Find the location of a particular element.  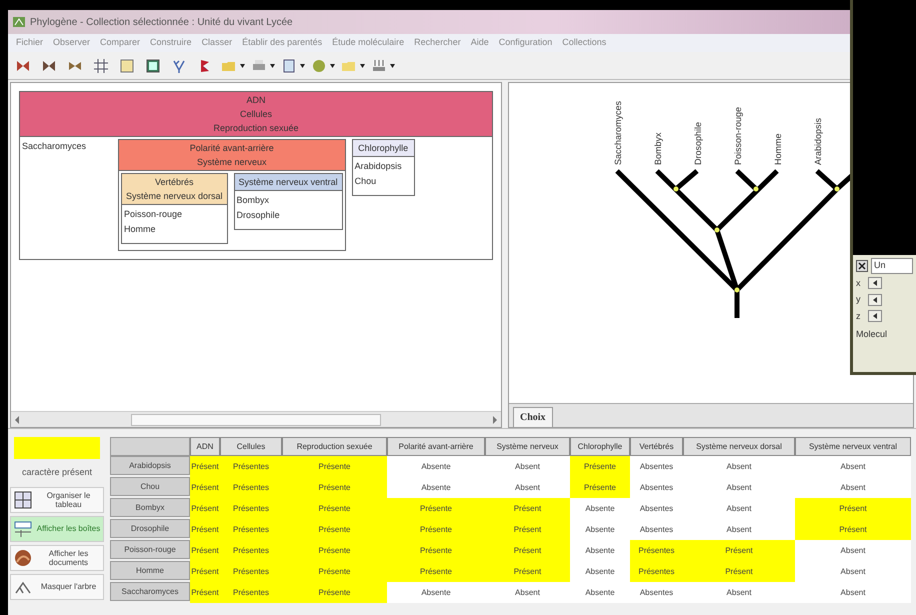

row-header-button: Poisson-rouge is located at coordinates (150, 549).